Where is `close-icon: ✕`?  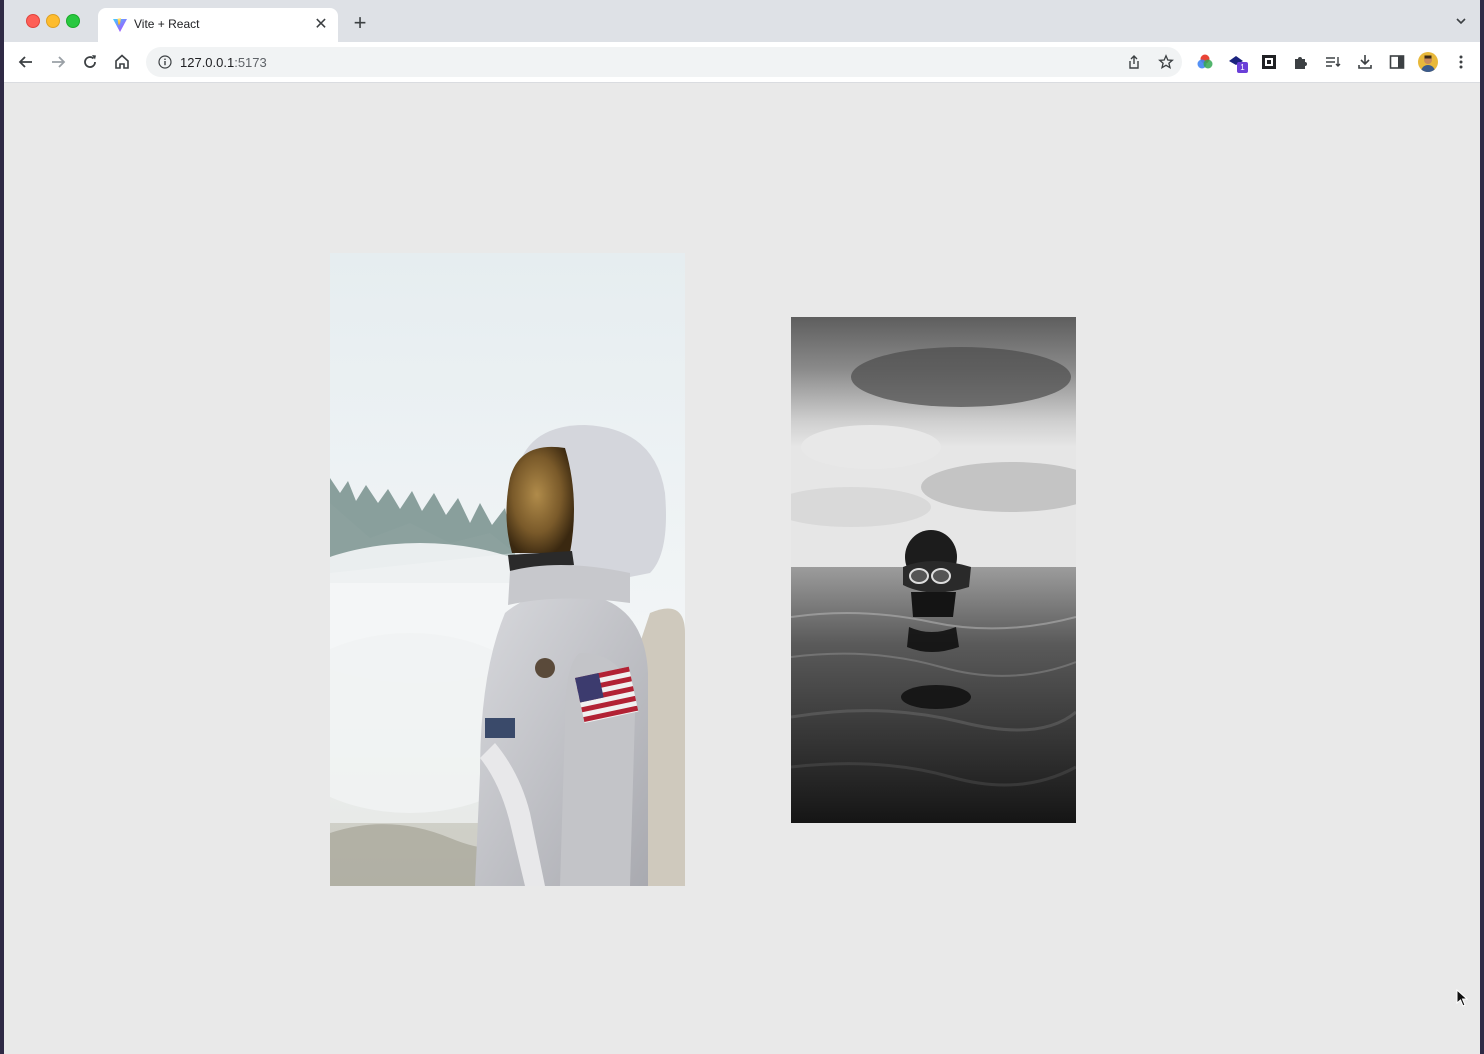 close-icon: ✕ is located at coordinates (321, 25).